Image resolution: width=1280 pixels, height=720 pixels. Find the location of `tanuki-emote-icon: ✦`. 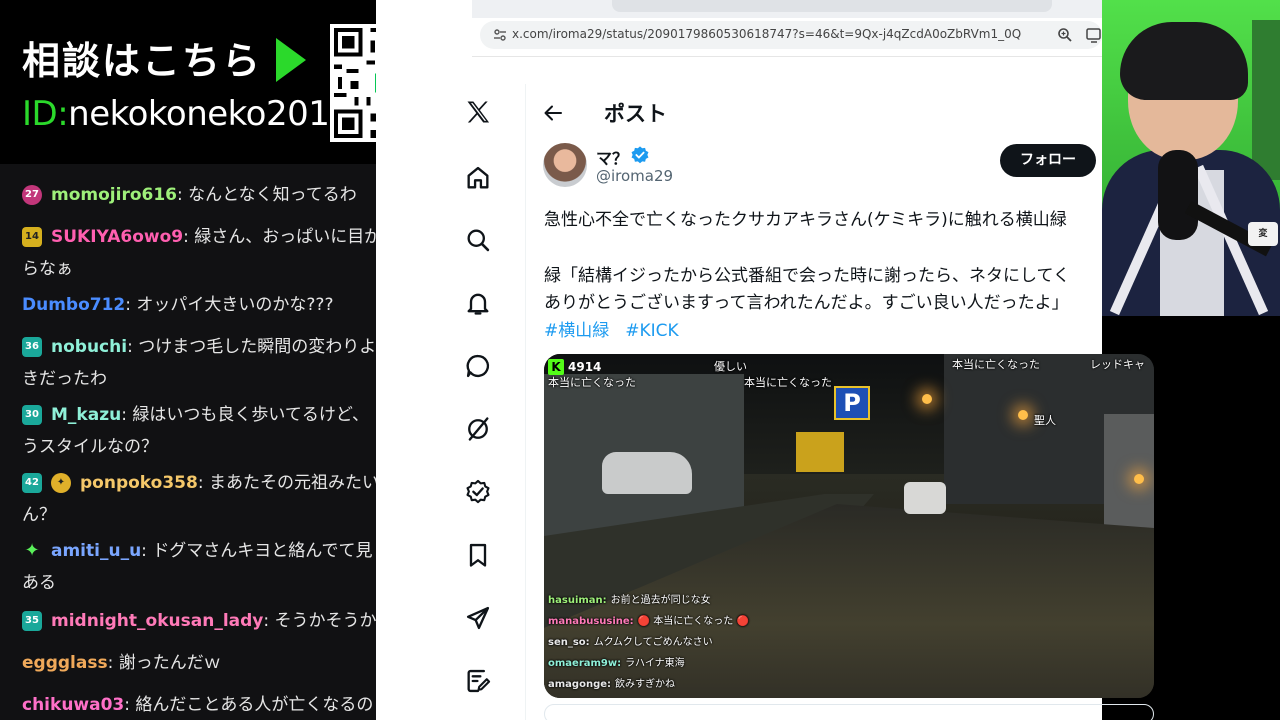

tanuki-emote-icon: ✦ is located at coordinates (61, 483).